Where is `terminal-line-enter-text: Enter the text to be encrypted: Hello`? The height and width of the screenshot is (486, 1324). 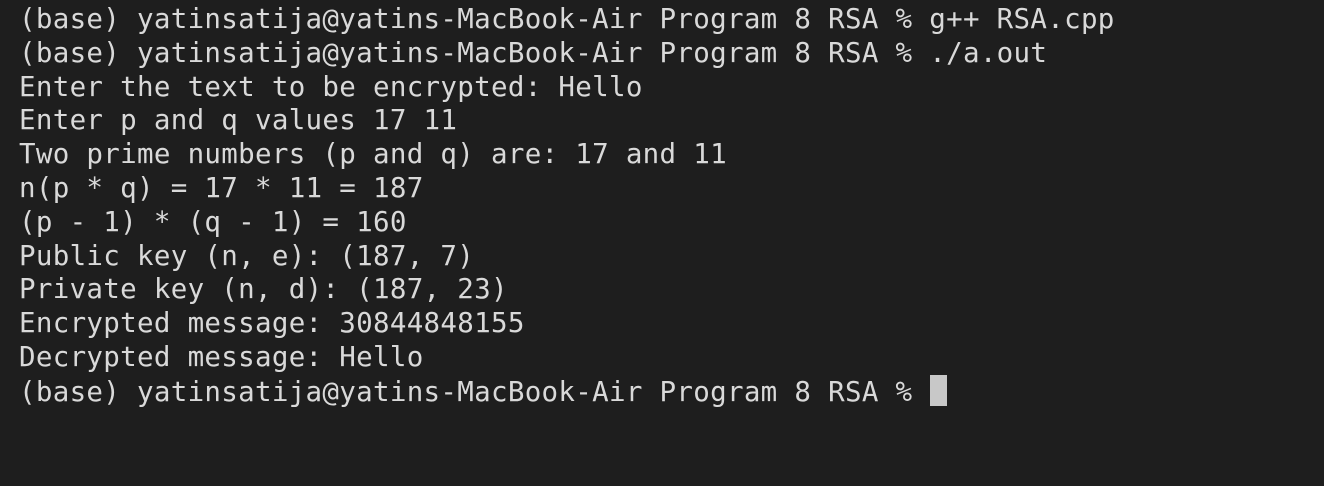
terminal-line-enter-text: Enter the text to be encrypted: Hello is located at coordinates (331, 86).